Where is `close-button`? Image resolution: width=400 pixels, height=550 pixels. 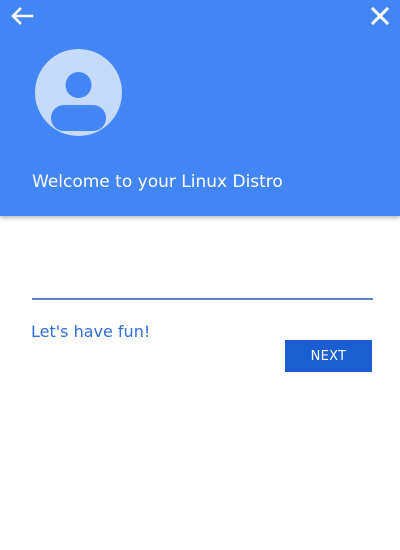 close-button is located at coordinates (380, 16).